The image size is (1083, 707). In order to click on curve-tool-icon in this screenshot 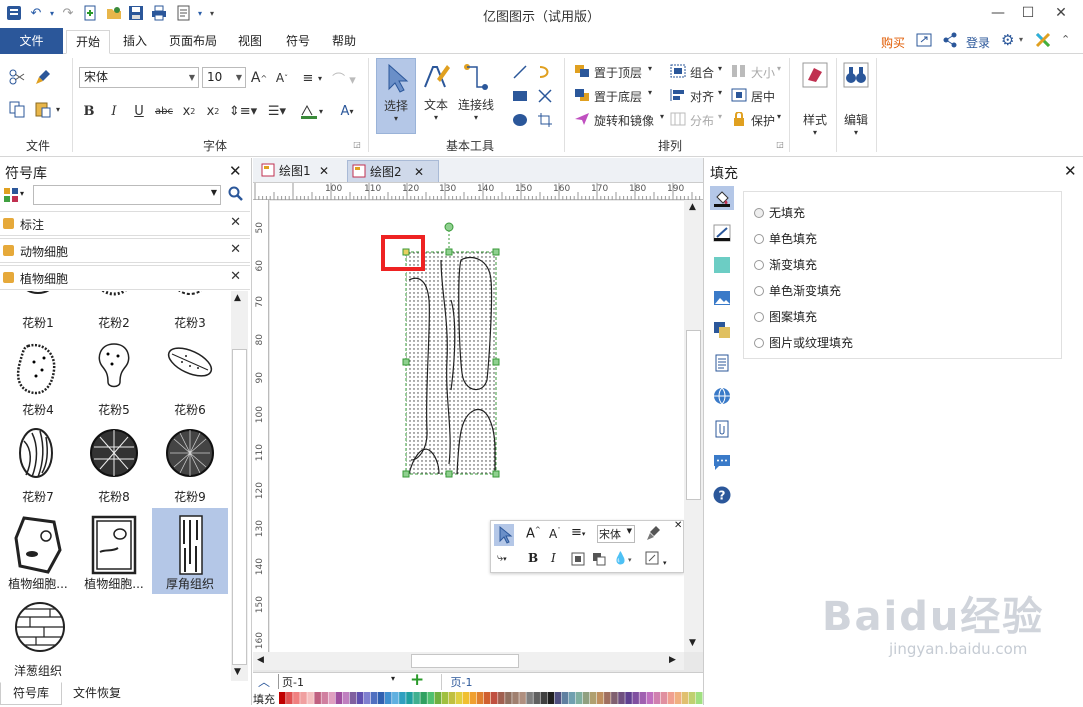, I will do `click(545, 72)`.